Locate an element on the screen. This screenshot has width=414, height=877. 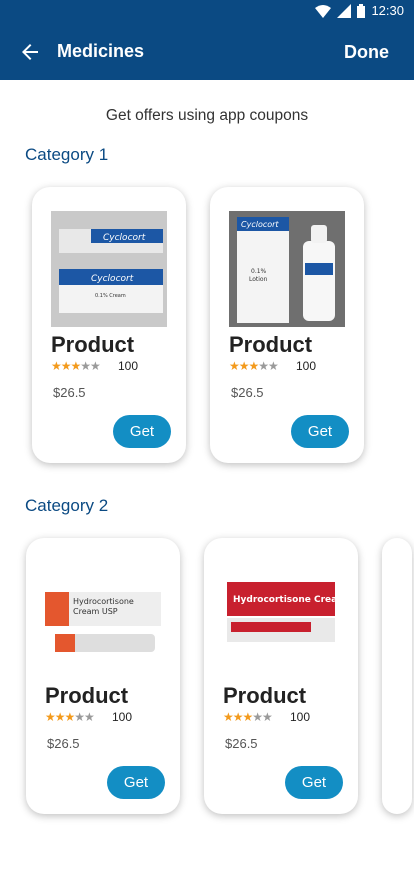
product-image: Cyclocort 0.1% Lotion is located at coordinates (287, 269).